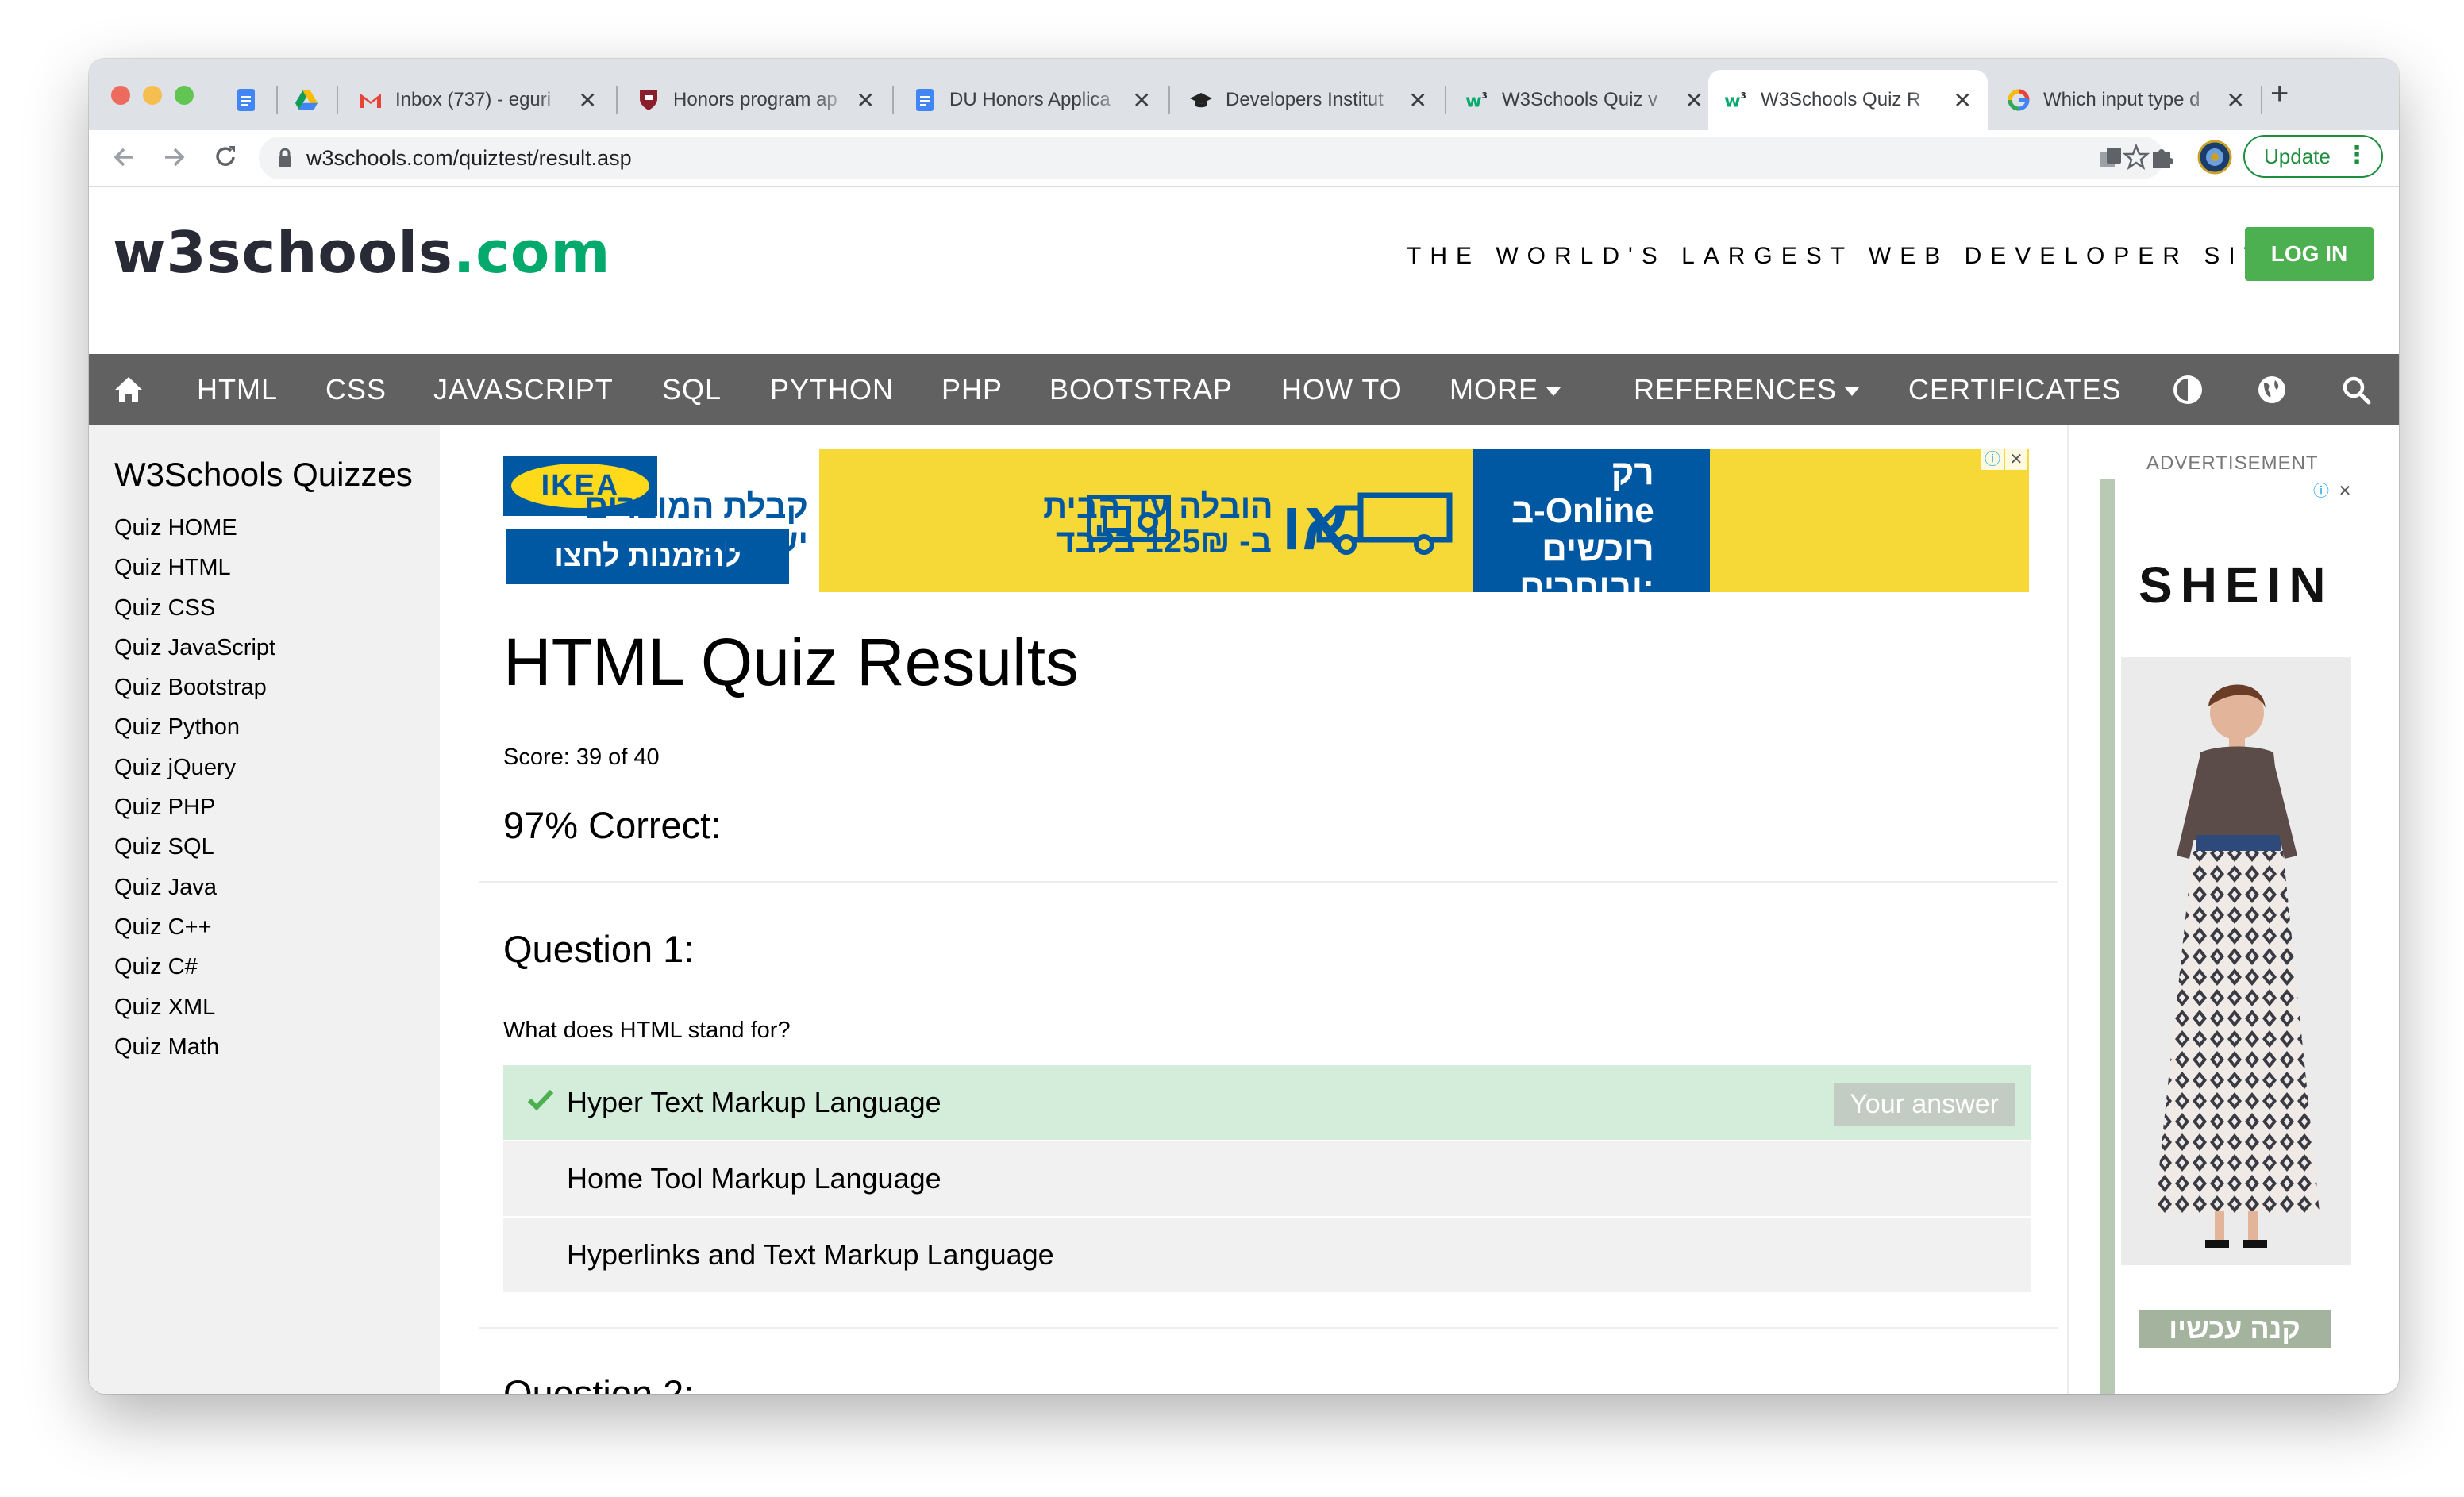  Describe the element at coordinates (238, 389) in the screenshot. I see `nav-html: HTML` at that location.